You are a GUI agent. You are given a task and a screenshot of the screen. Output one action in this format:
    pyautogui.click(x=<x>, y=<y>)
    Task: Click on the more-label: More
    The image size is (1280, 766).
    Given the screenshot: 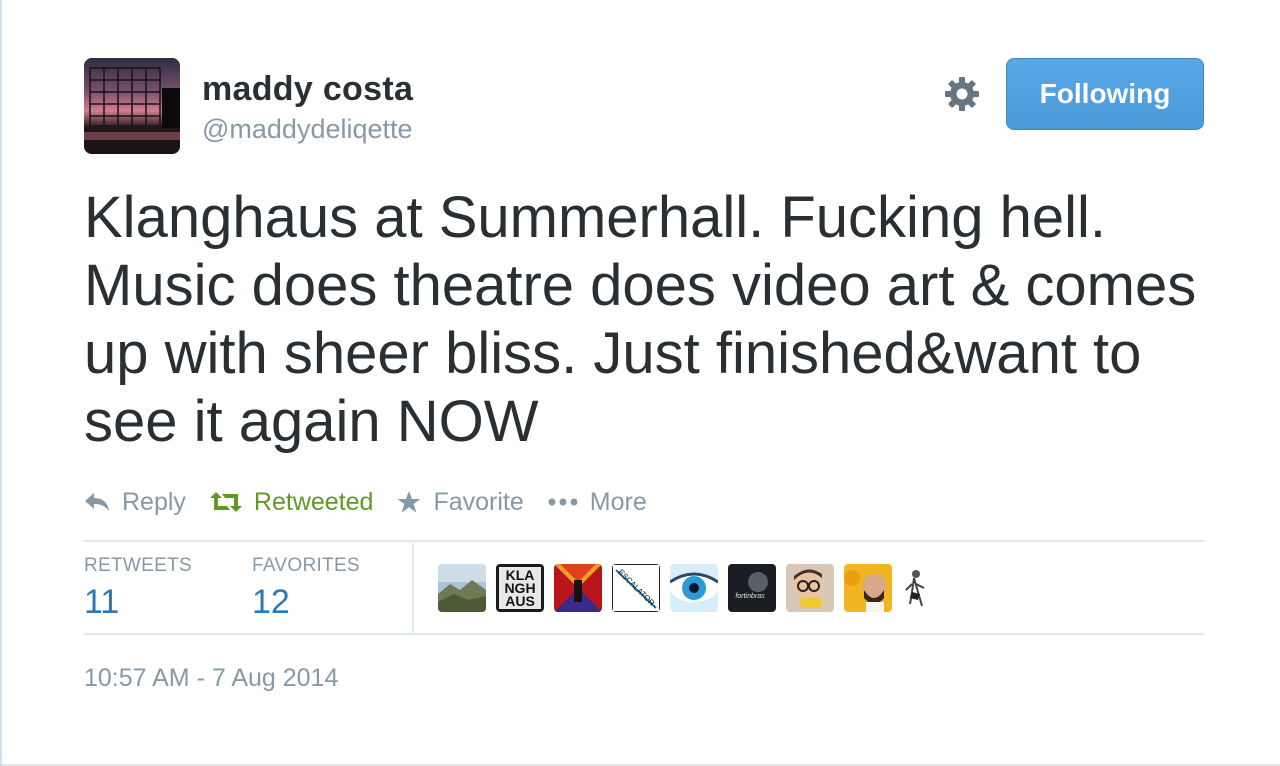 What is the action you would take?
    pyautogui.click(x=618, y=501)
    